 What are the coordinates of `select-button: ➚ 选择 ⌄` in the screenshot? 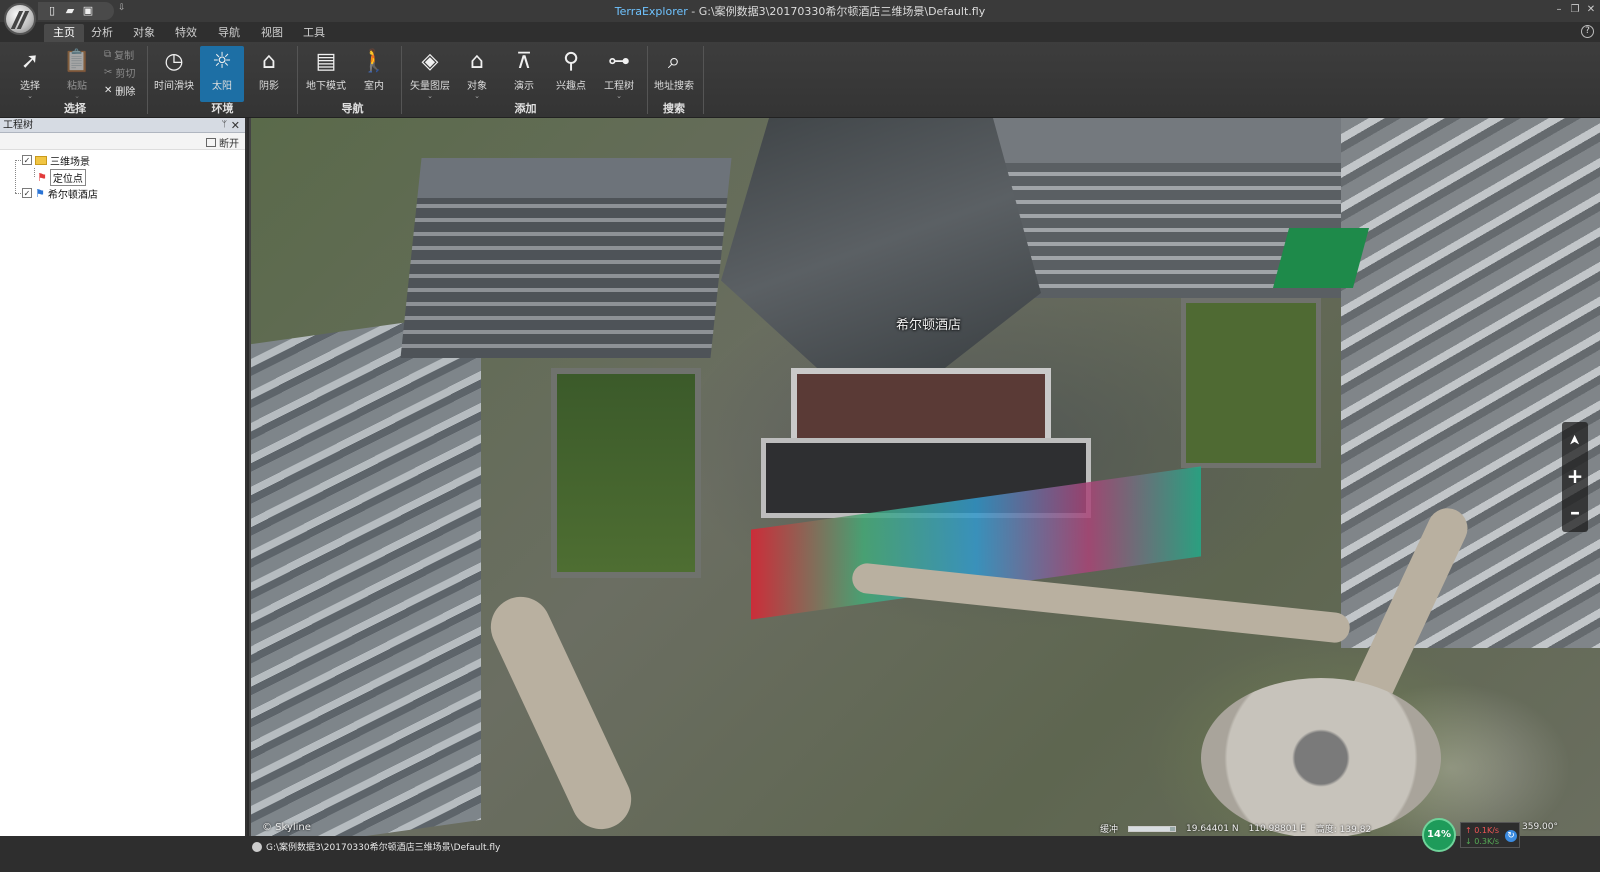 It's located at (30, 74).